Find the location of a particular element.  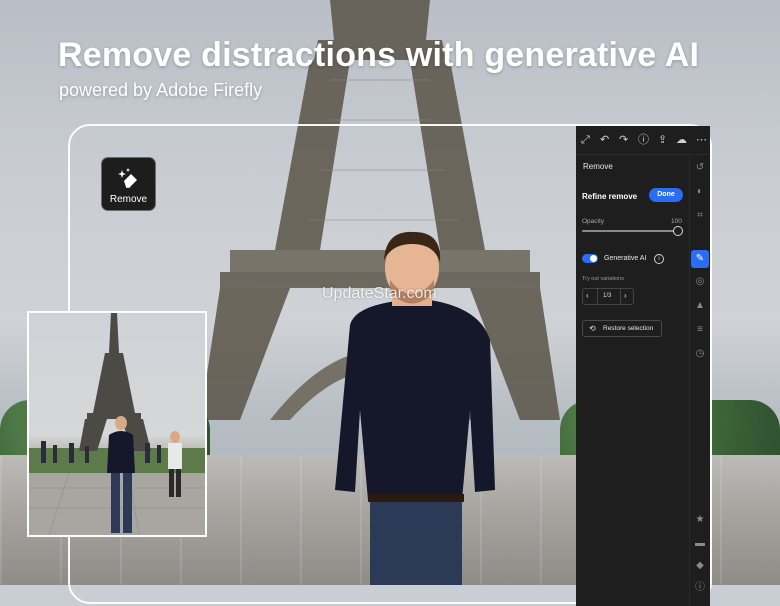

before-scene is located at coordinates (117, 424).